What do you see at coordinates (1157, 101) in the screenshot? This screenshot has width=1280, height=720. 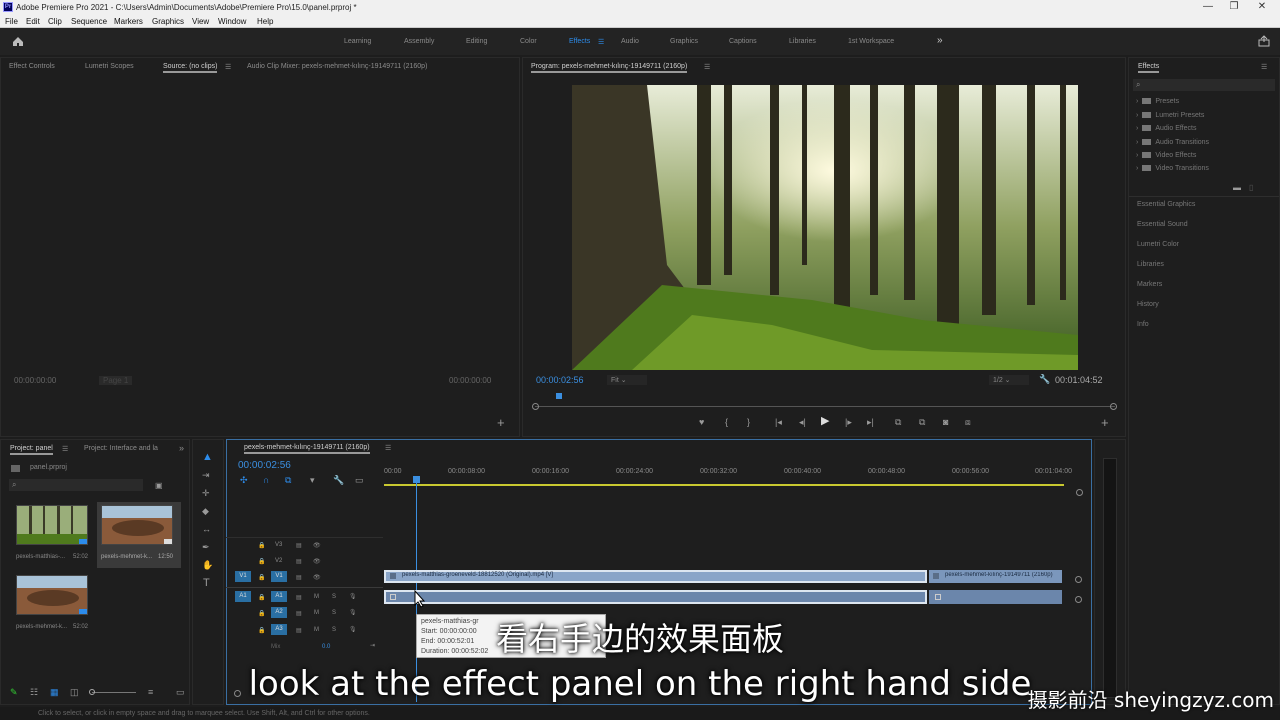 I see `effects-item-presets: › Presets` at bounding box center [1157, 101].